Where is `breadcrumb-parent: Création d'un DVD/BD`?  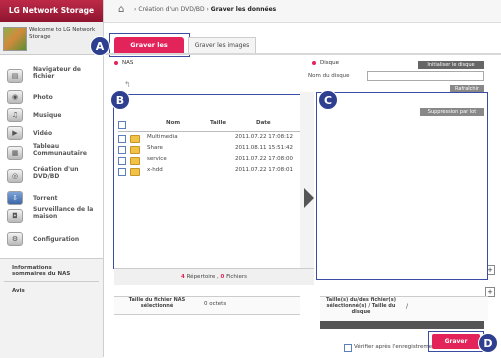 breadcrumb-parent: Création d'un DVD/BD is located at coordinates (171, 9).